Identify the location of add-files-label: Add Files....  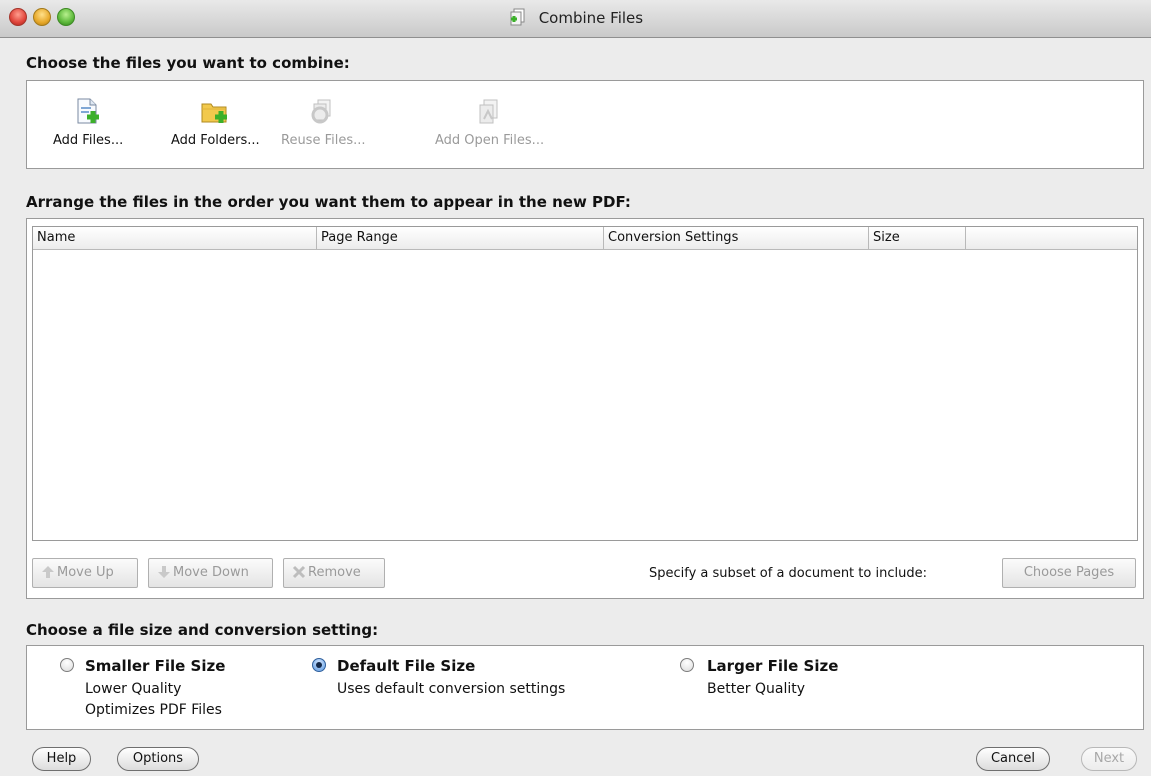
(88, 140).